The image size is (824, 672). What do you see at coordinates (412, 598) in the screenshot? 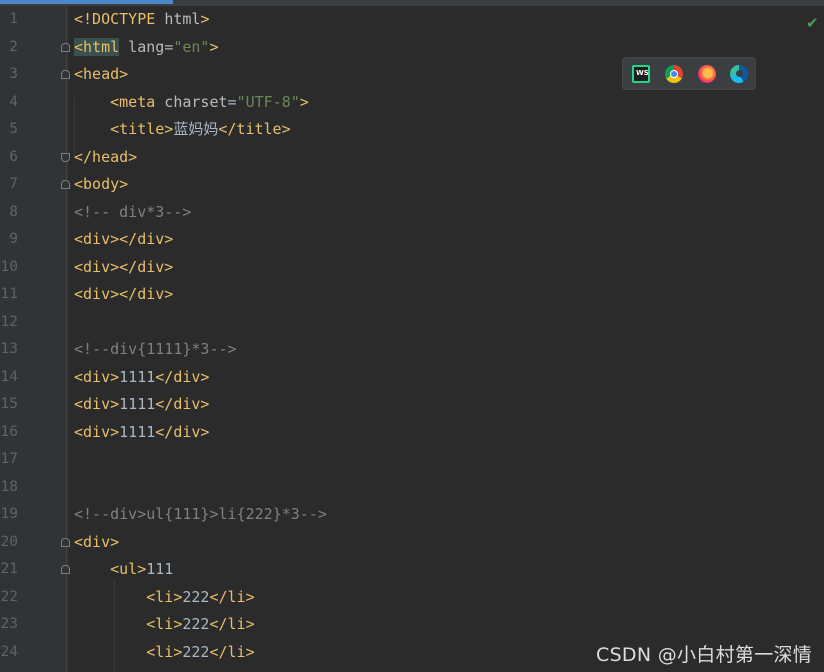
I see `code-line: 22 <li>222</li>` at bounding box center [412, 598].